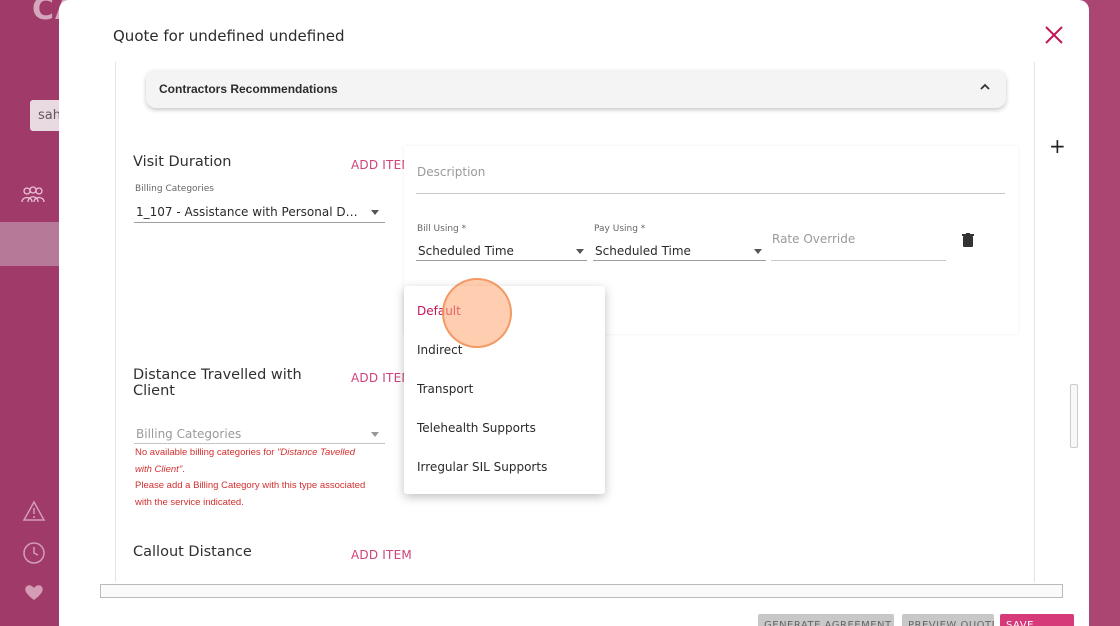 The height and width of the screenshot is (626, 1120). Describe the element at coordinates (948, 620) in the screenshot. I see `preview-quote-button: PREVIEW QUOTE` at that location.